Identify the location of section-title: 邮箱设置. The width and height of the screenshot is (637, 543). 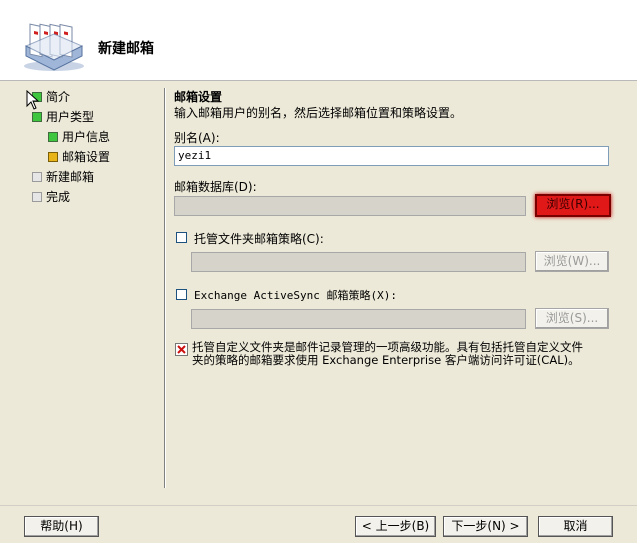
(198, 97).